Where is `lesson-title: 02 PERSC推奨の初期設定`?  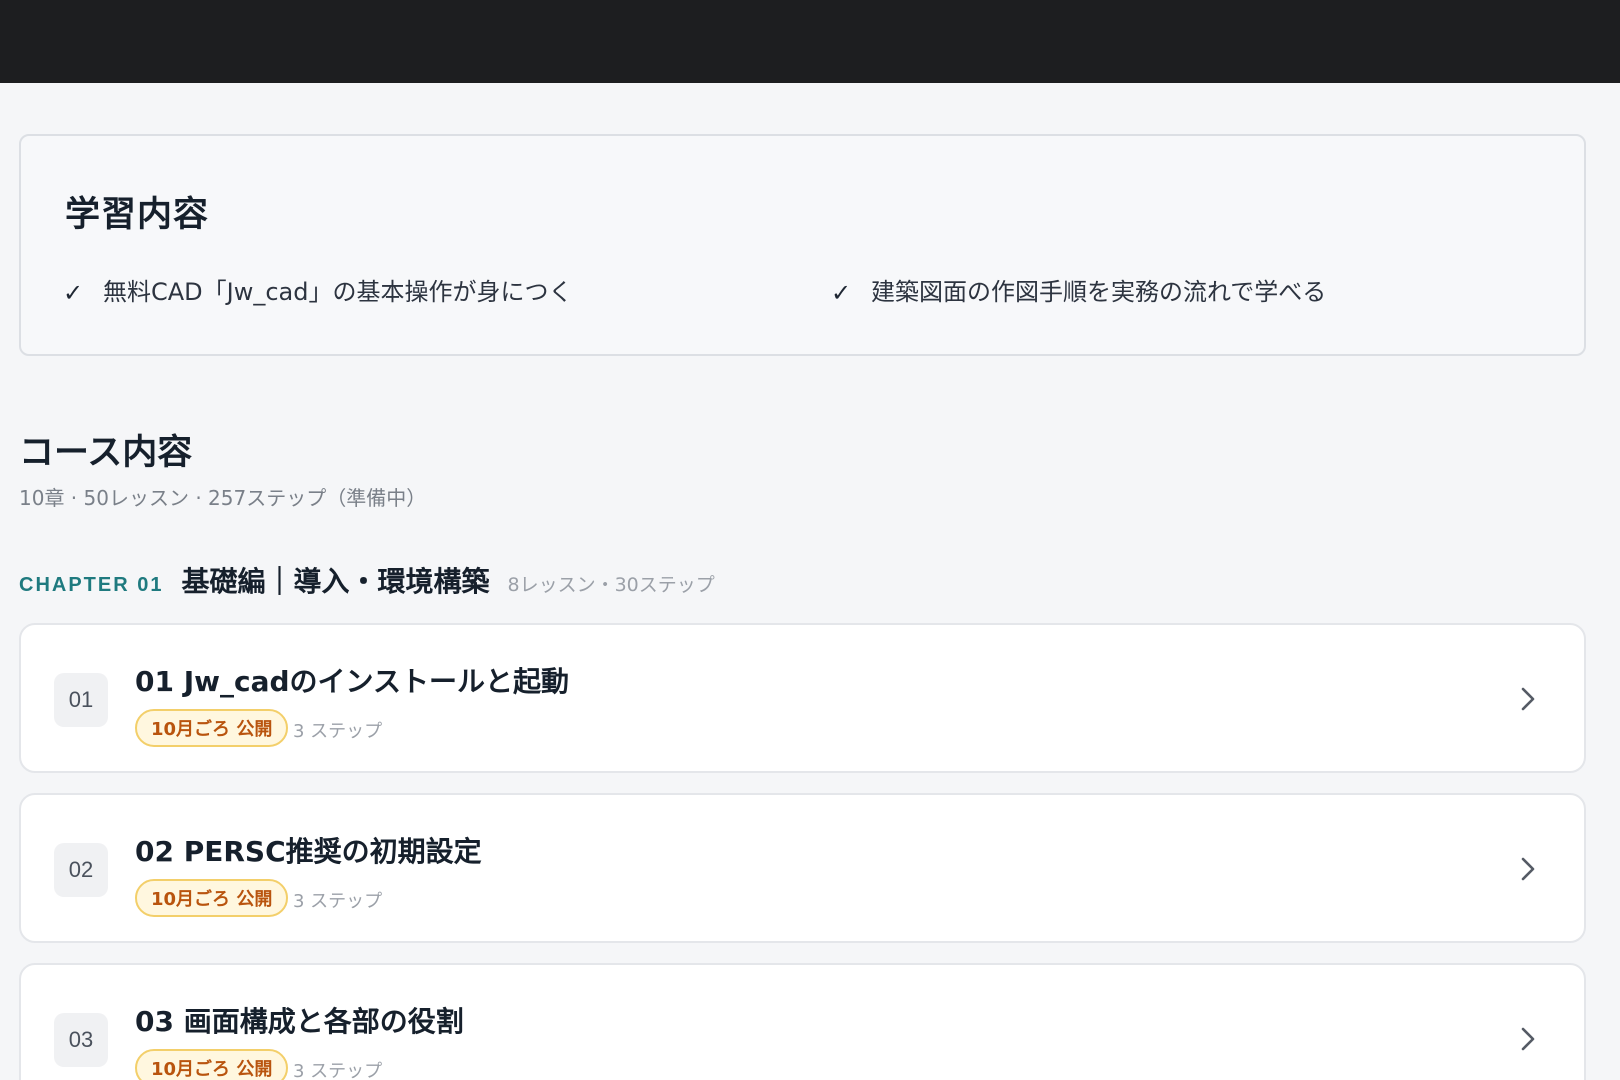 lesson-title: 02 PERSC推奨の初期設定 is located at coordinates (308, 851).